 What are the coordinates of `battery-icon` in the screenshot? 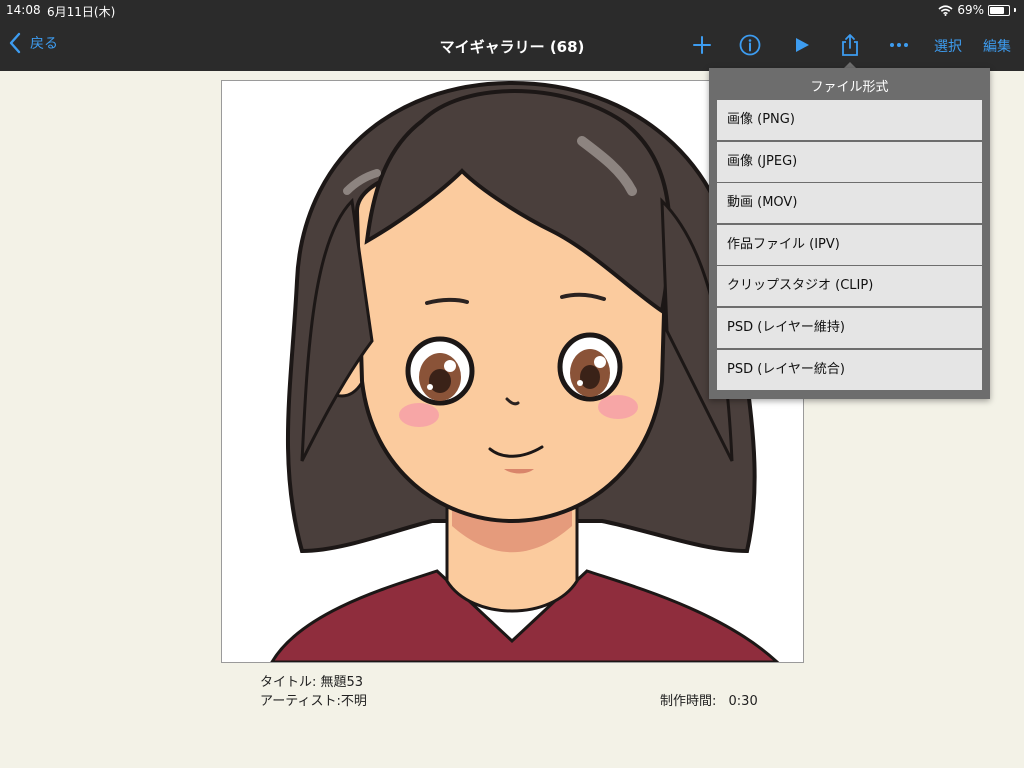 It's located at (999, 10).